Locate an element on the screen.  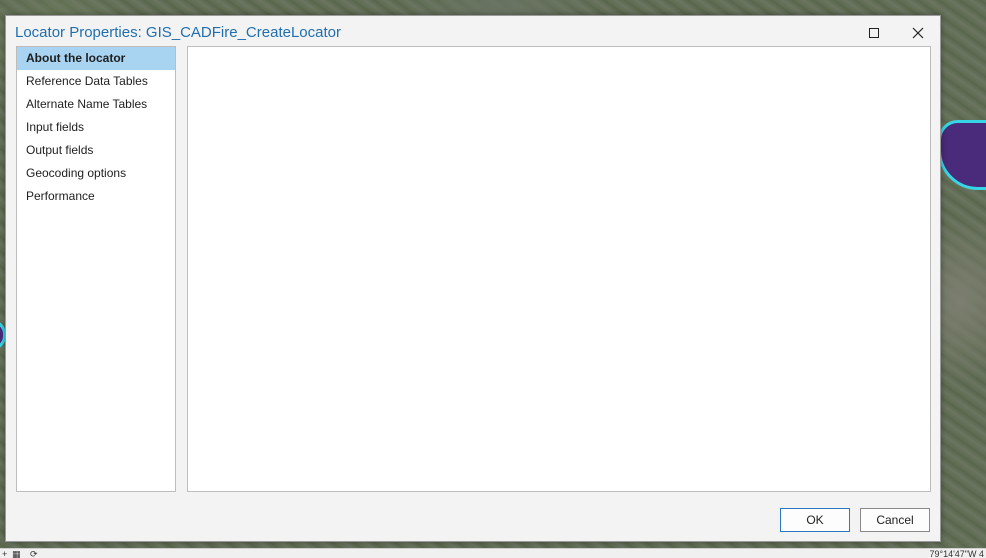
close-button is located at coordinates (918, 33).